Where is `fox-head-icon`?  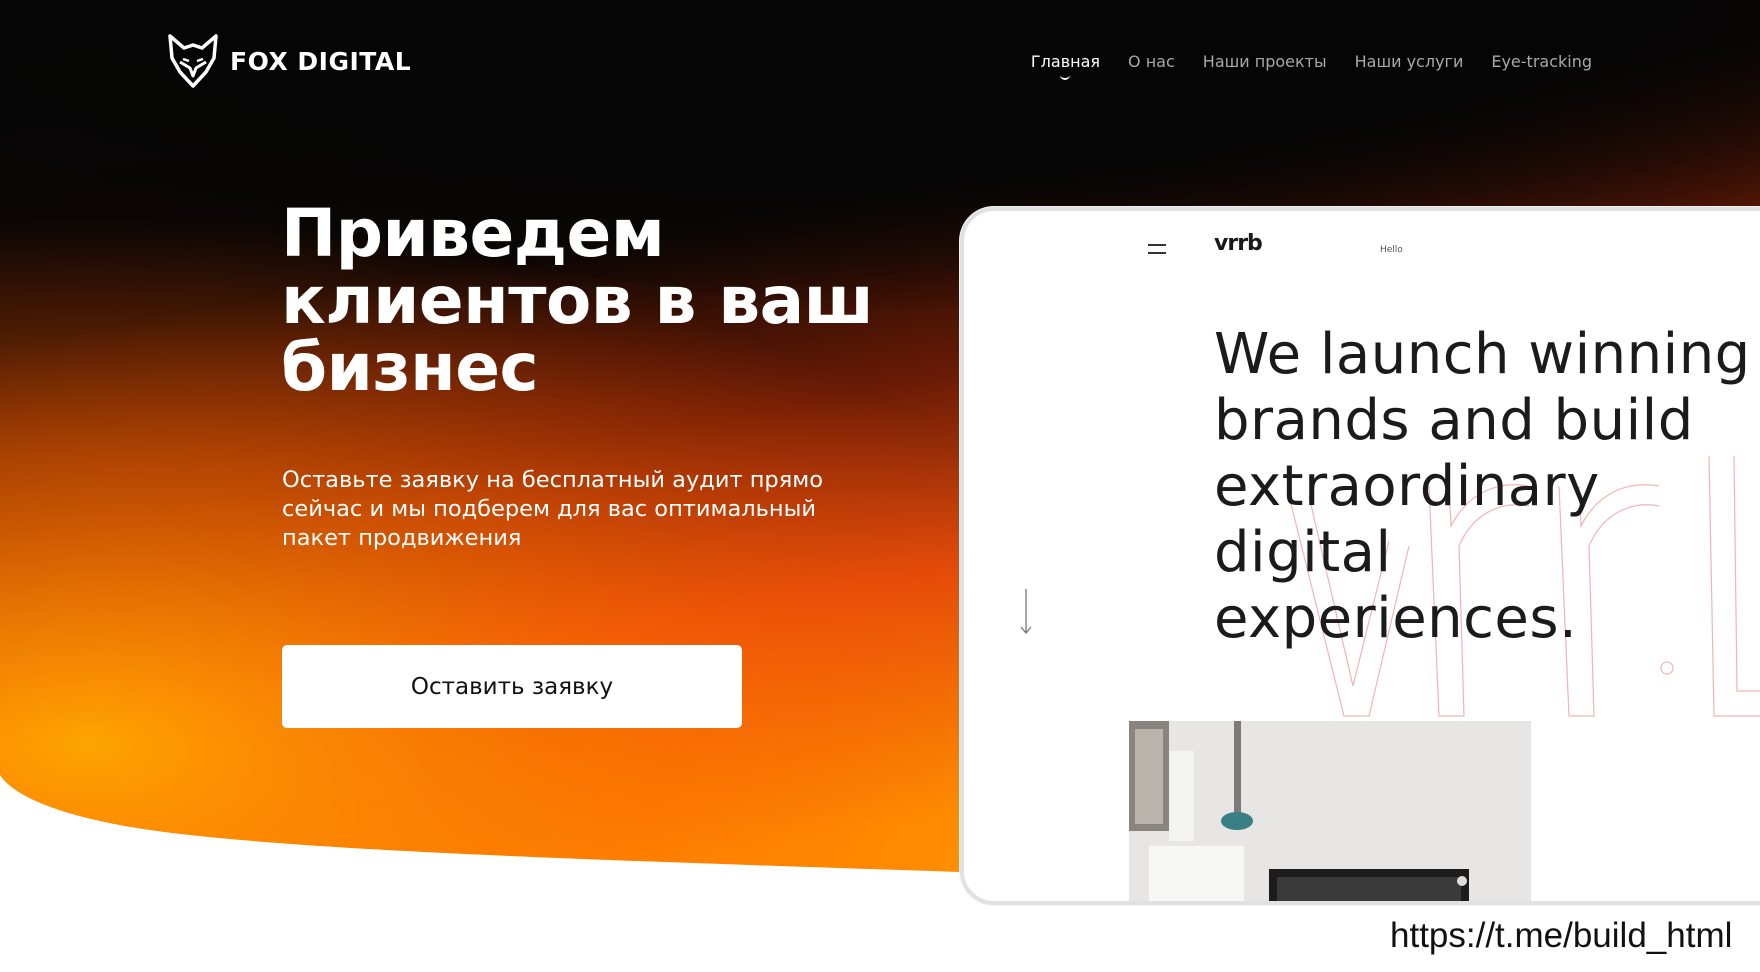 fox-head-icon is located at coordinates (193, 61).